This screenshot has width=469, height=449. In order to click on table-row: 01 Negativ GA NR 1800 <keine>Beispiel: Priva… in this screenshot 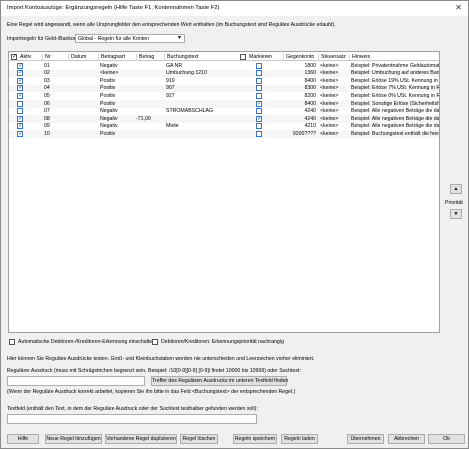, I will do `click(224, 66)`.